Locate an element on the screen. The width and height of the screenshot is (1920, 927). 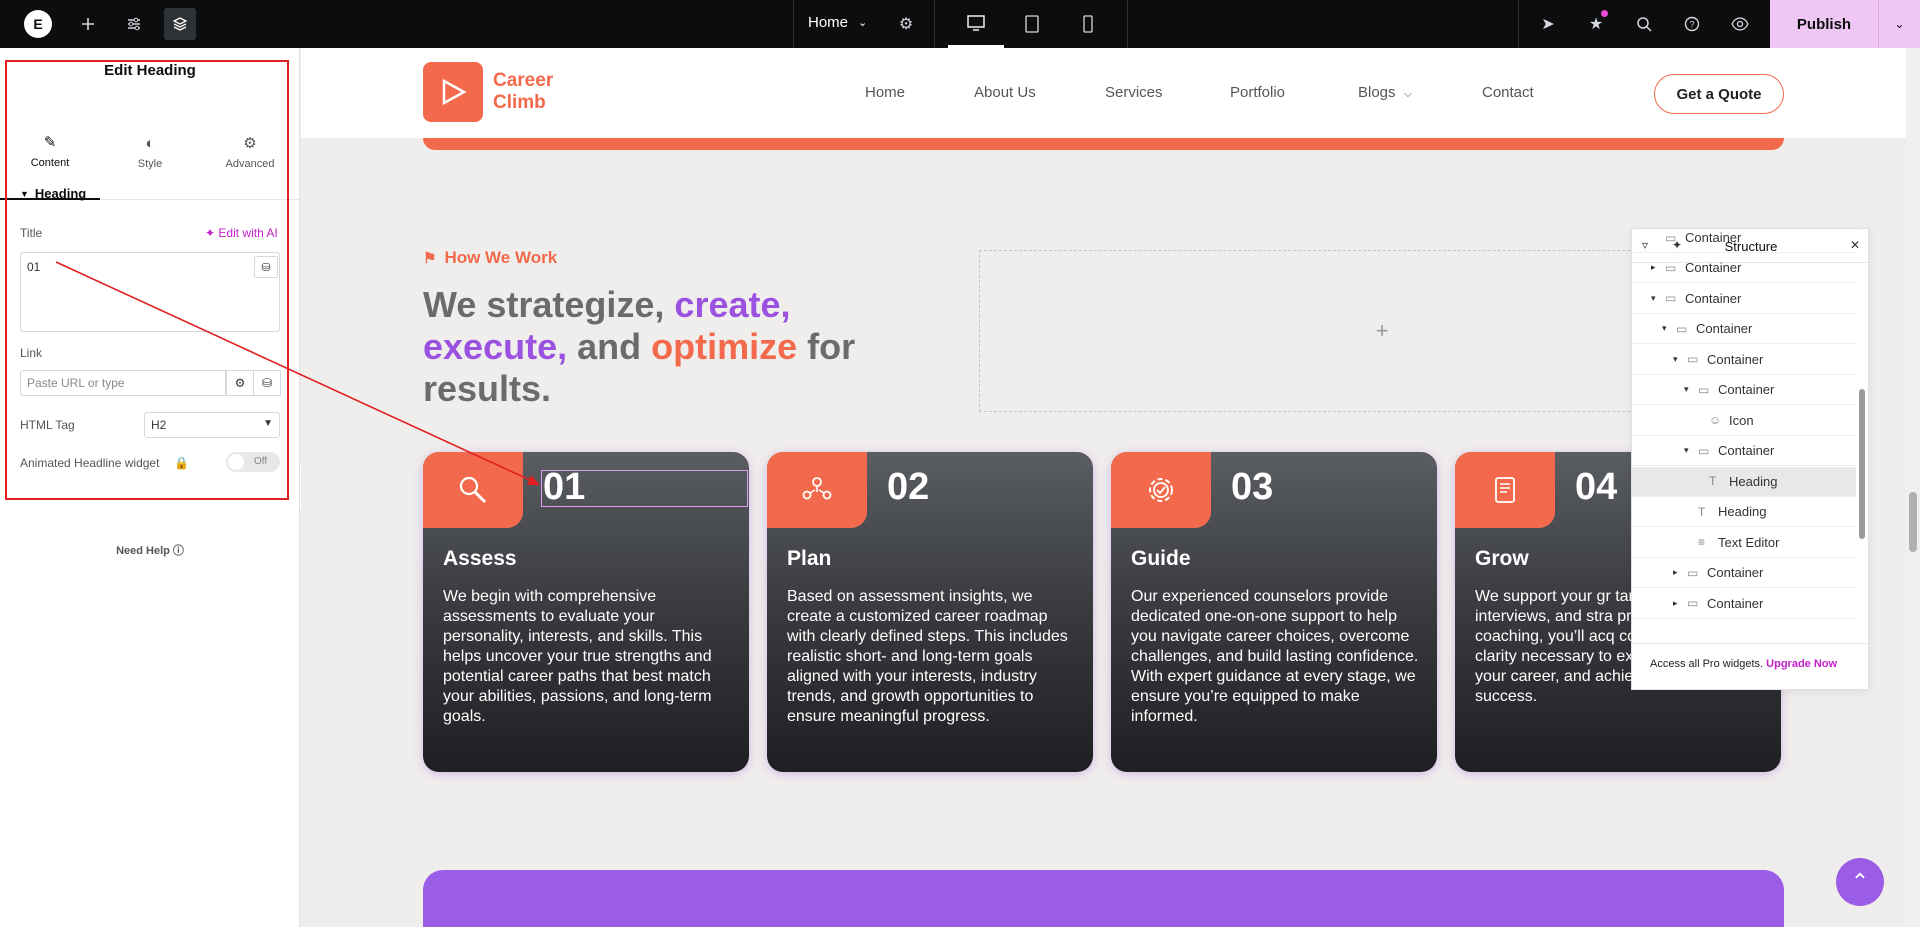
page-selector: Home ⌄ is located at coordinates (837, 22).